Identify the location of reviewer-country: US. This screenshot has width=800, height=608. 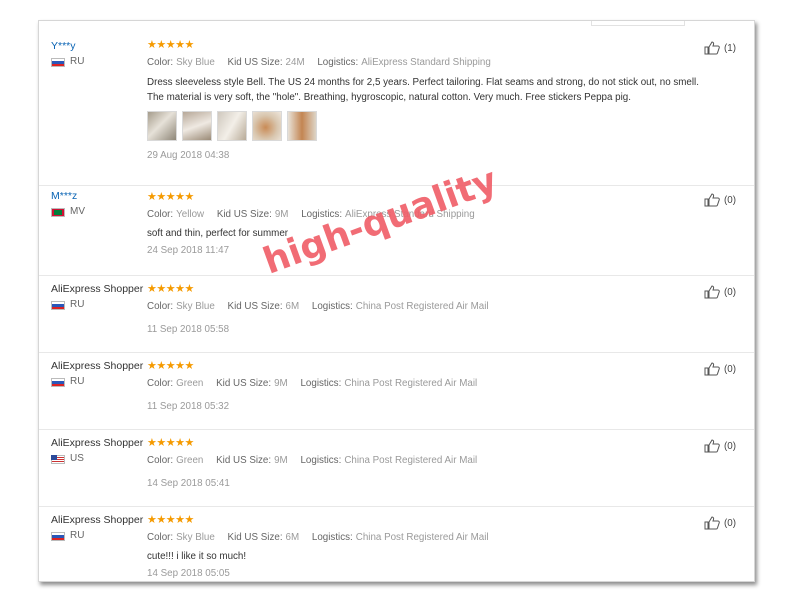
(97, 459).